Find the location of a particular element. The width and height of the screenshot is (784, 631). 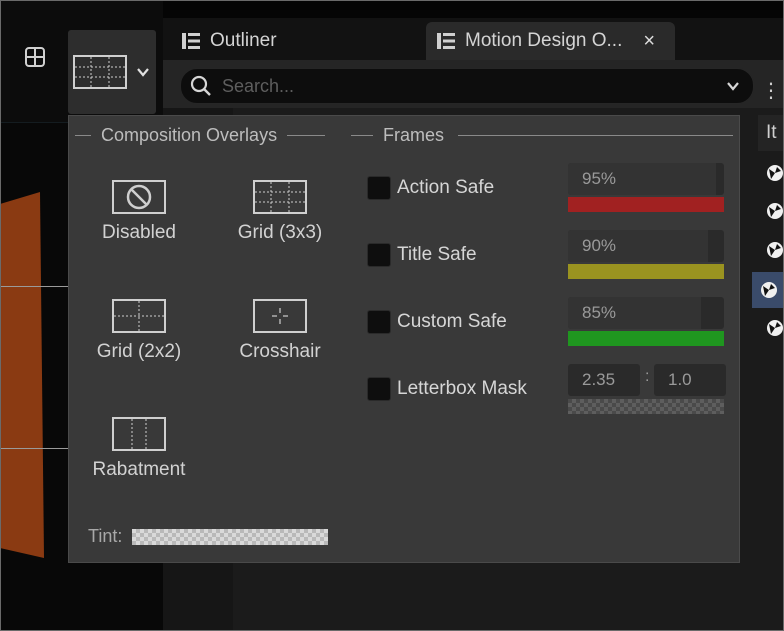

column-header-items: It is located at coordinates (771, 133).